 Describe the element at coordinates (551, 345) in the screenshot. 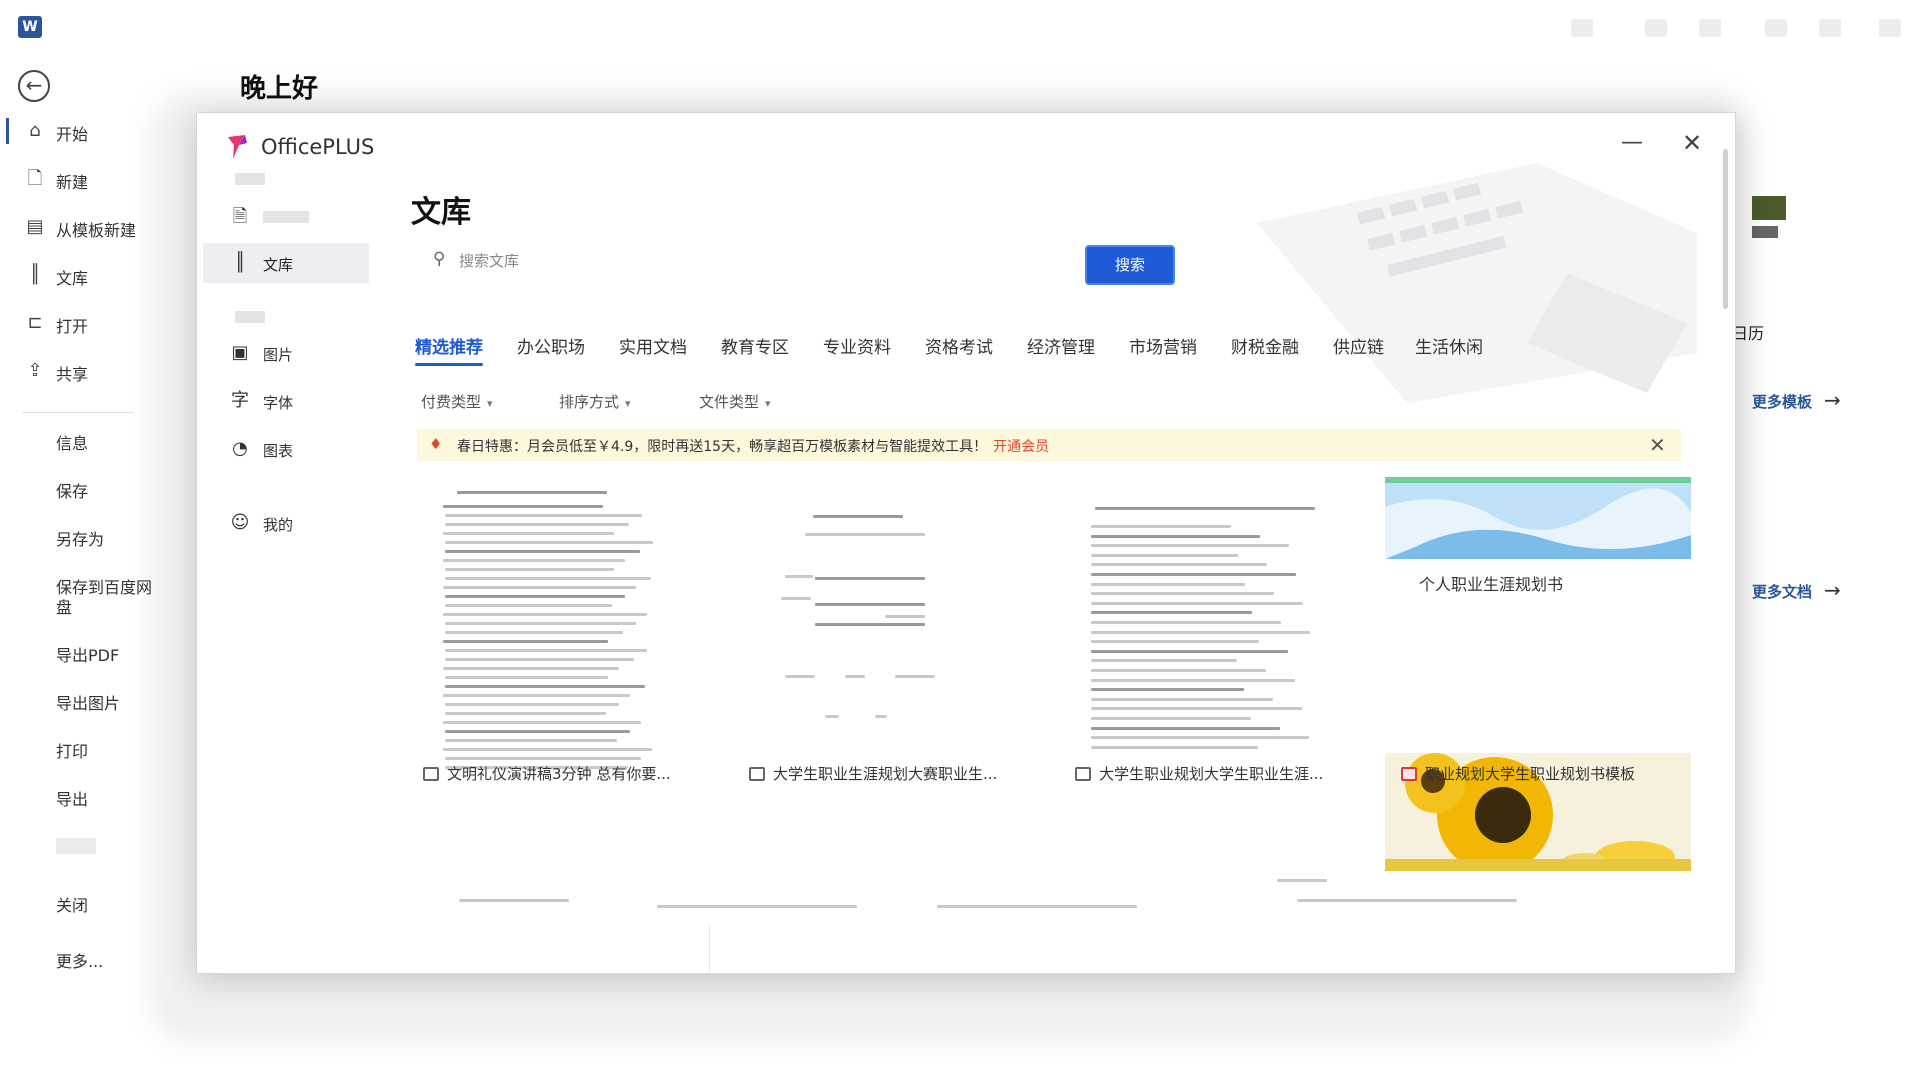

I see `tab-office: 办公职场` at that location.